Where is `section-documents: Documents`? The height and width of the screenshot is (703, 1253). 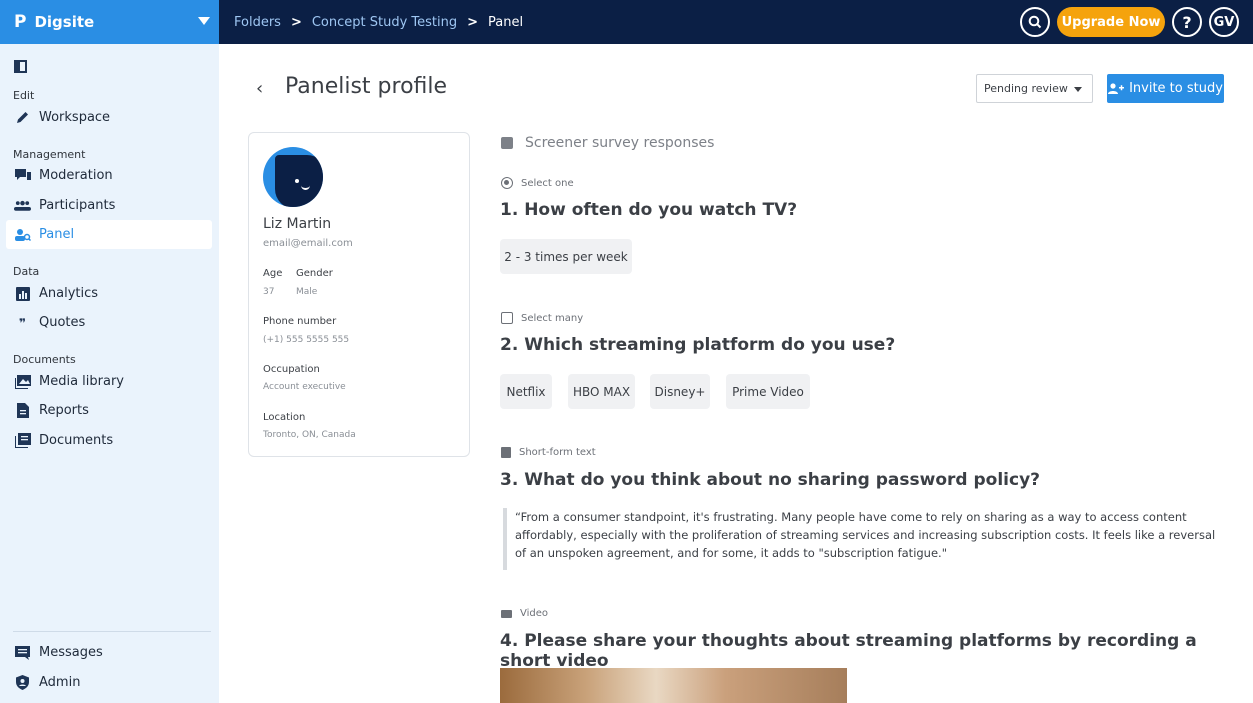
section-documents: Documents is located at coordinates (44, 359).